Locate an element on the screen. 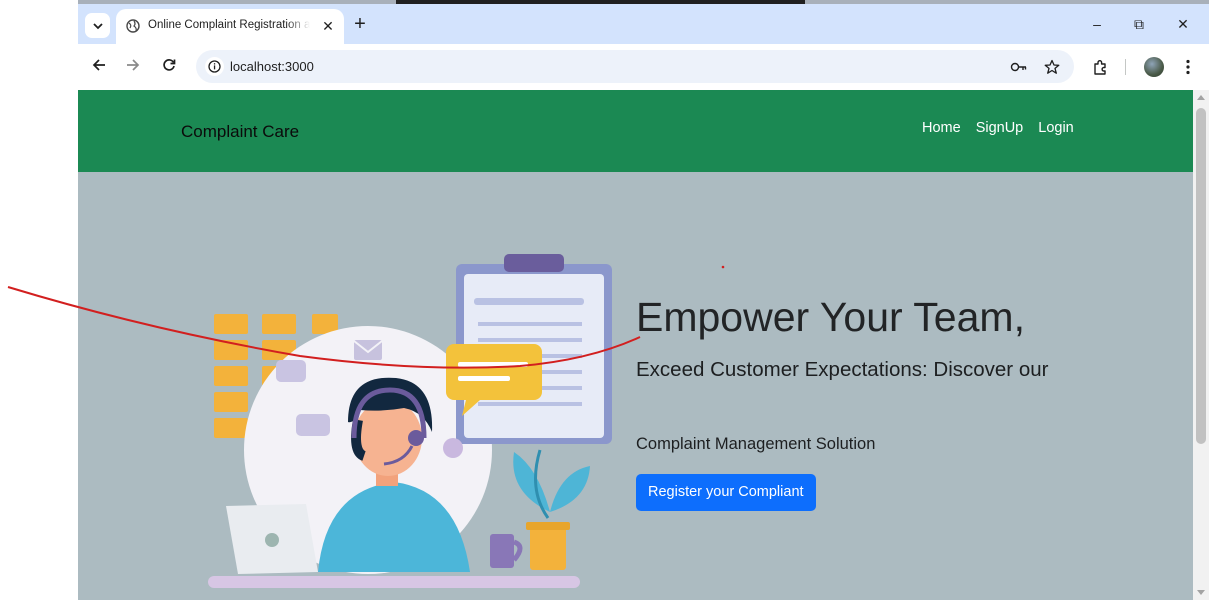 This screenshot has height=600, width=1209. reload-button is located at coordinates (169, 67).